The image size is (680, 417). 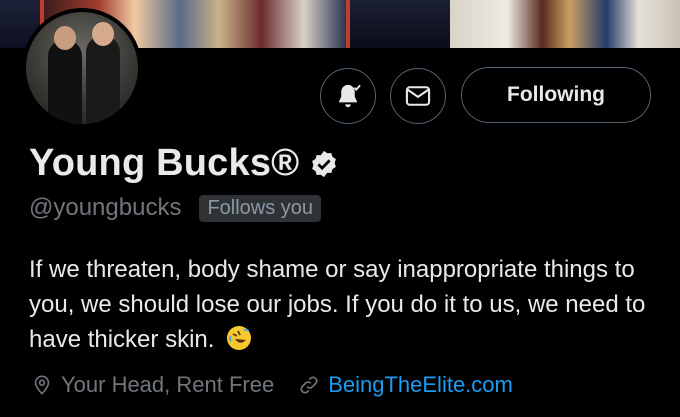 I want to click on message-button, so click(x=418, y=96).